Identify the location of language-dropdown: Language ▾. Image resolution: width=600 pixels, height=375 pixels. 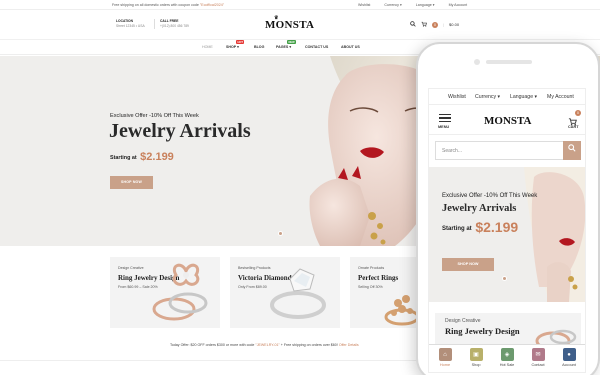
(425, 5).